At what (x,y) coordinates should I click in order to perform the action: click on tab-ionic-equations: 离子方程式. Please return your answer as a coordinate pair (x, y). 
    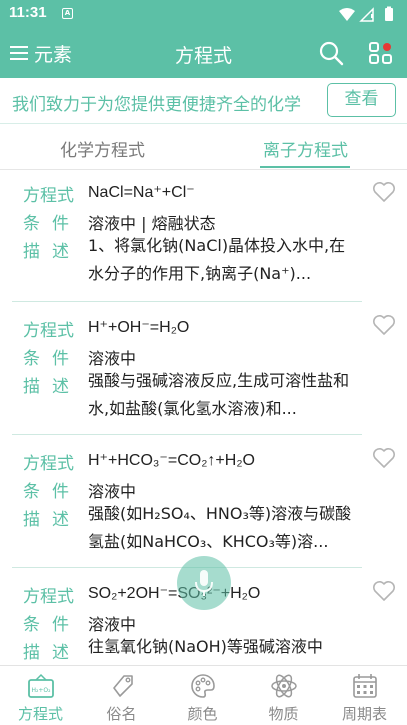
    Looking at the image, I should click on (305, 148).